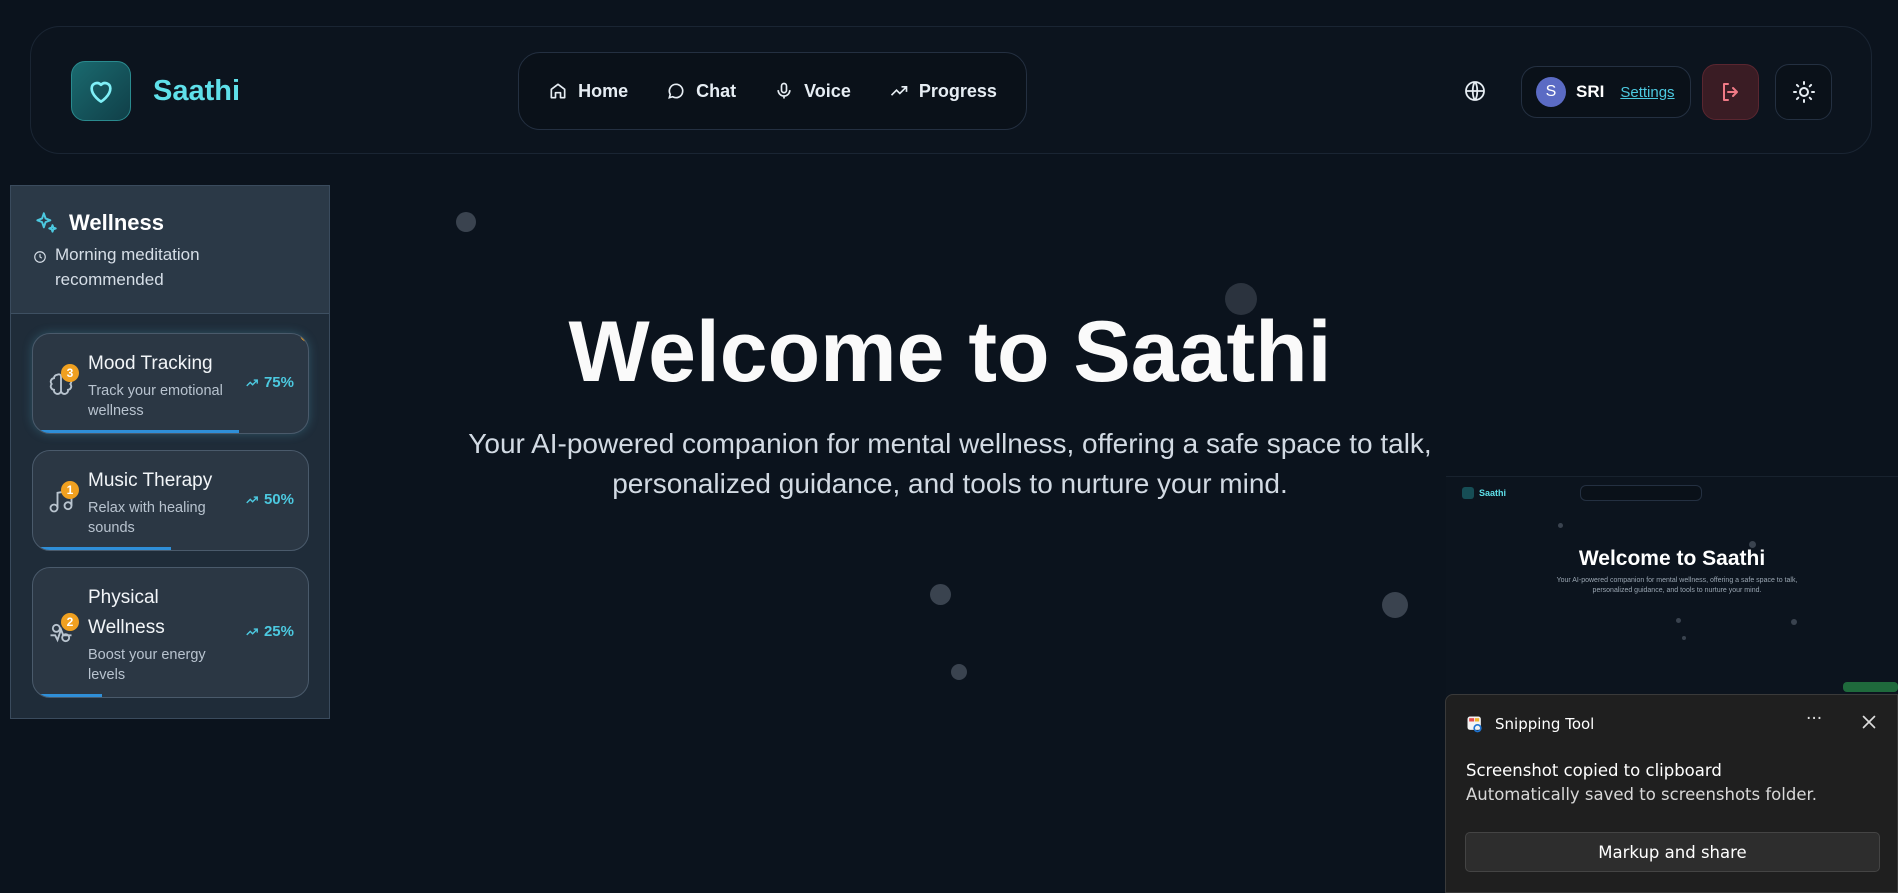 This screenshot has height=893, width=1898. I want to click on more-options-button: ···, so click(1814, 719).